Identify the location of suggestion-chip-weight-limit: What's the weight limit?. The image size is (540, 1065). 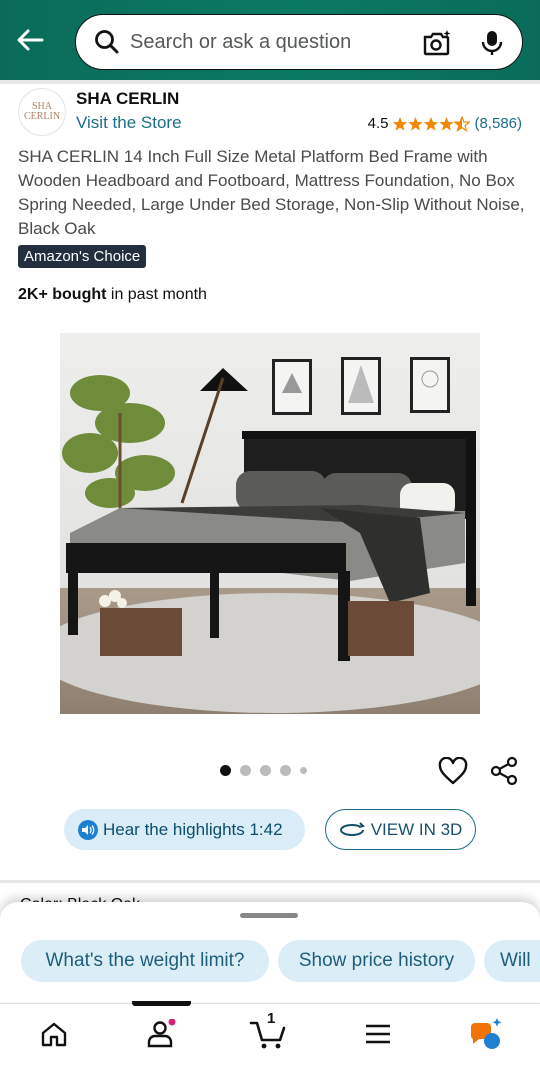
(145, 961).